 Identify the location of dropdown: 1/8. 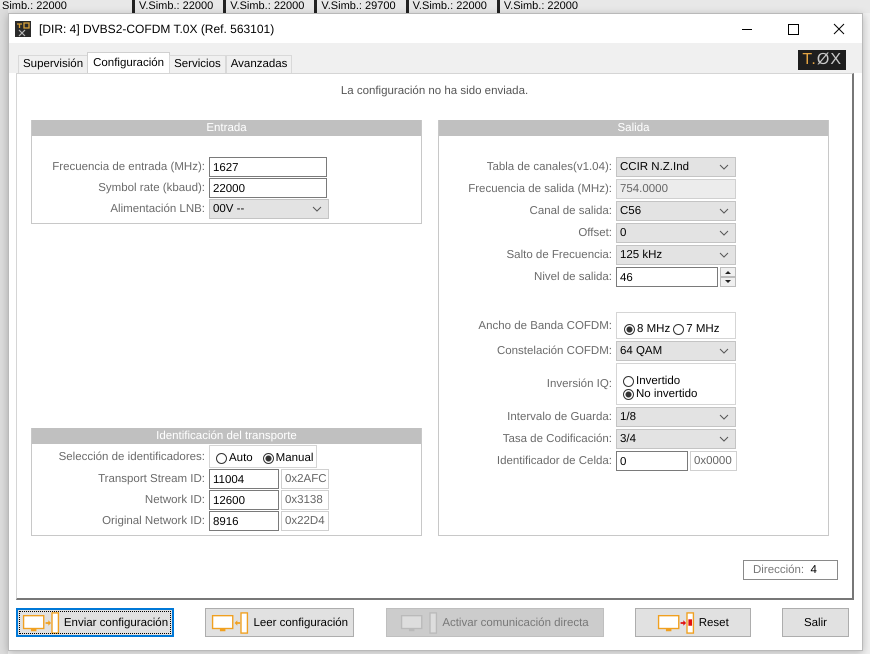
(676, 417).